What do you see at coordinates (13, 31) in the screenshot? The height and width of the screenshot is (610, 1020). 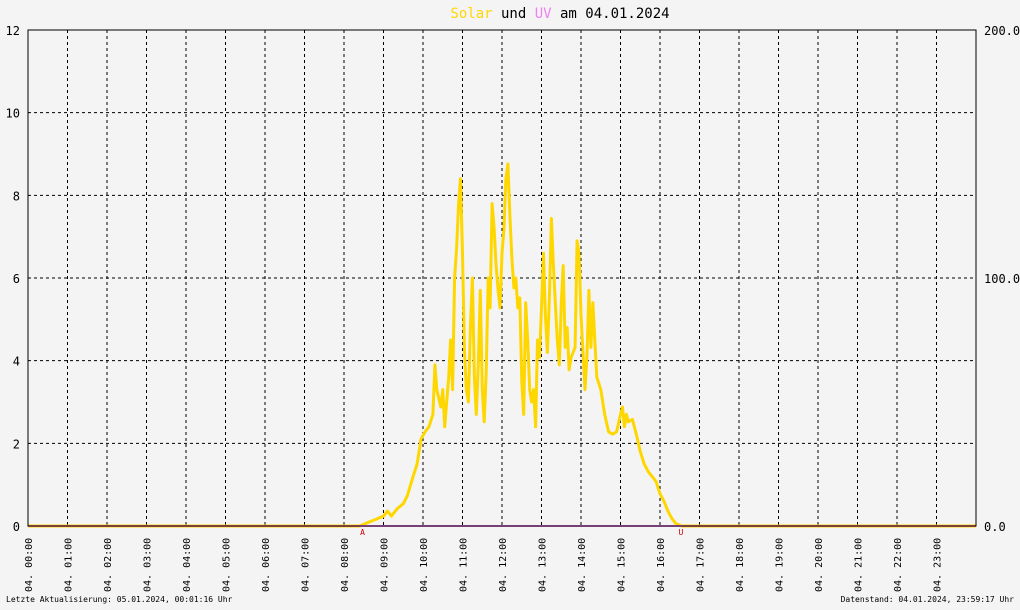 I see `y-left-tick-label: 12` at bounding box center [13, 31].